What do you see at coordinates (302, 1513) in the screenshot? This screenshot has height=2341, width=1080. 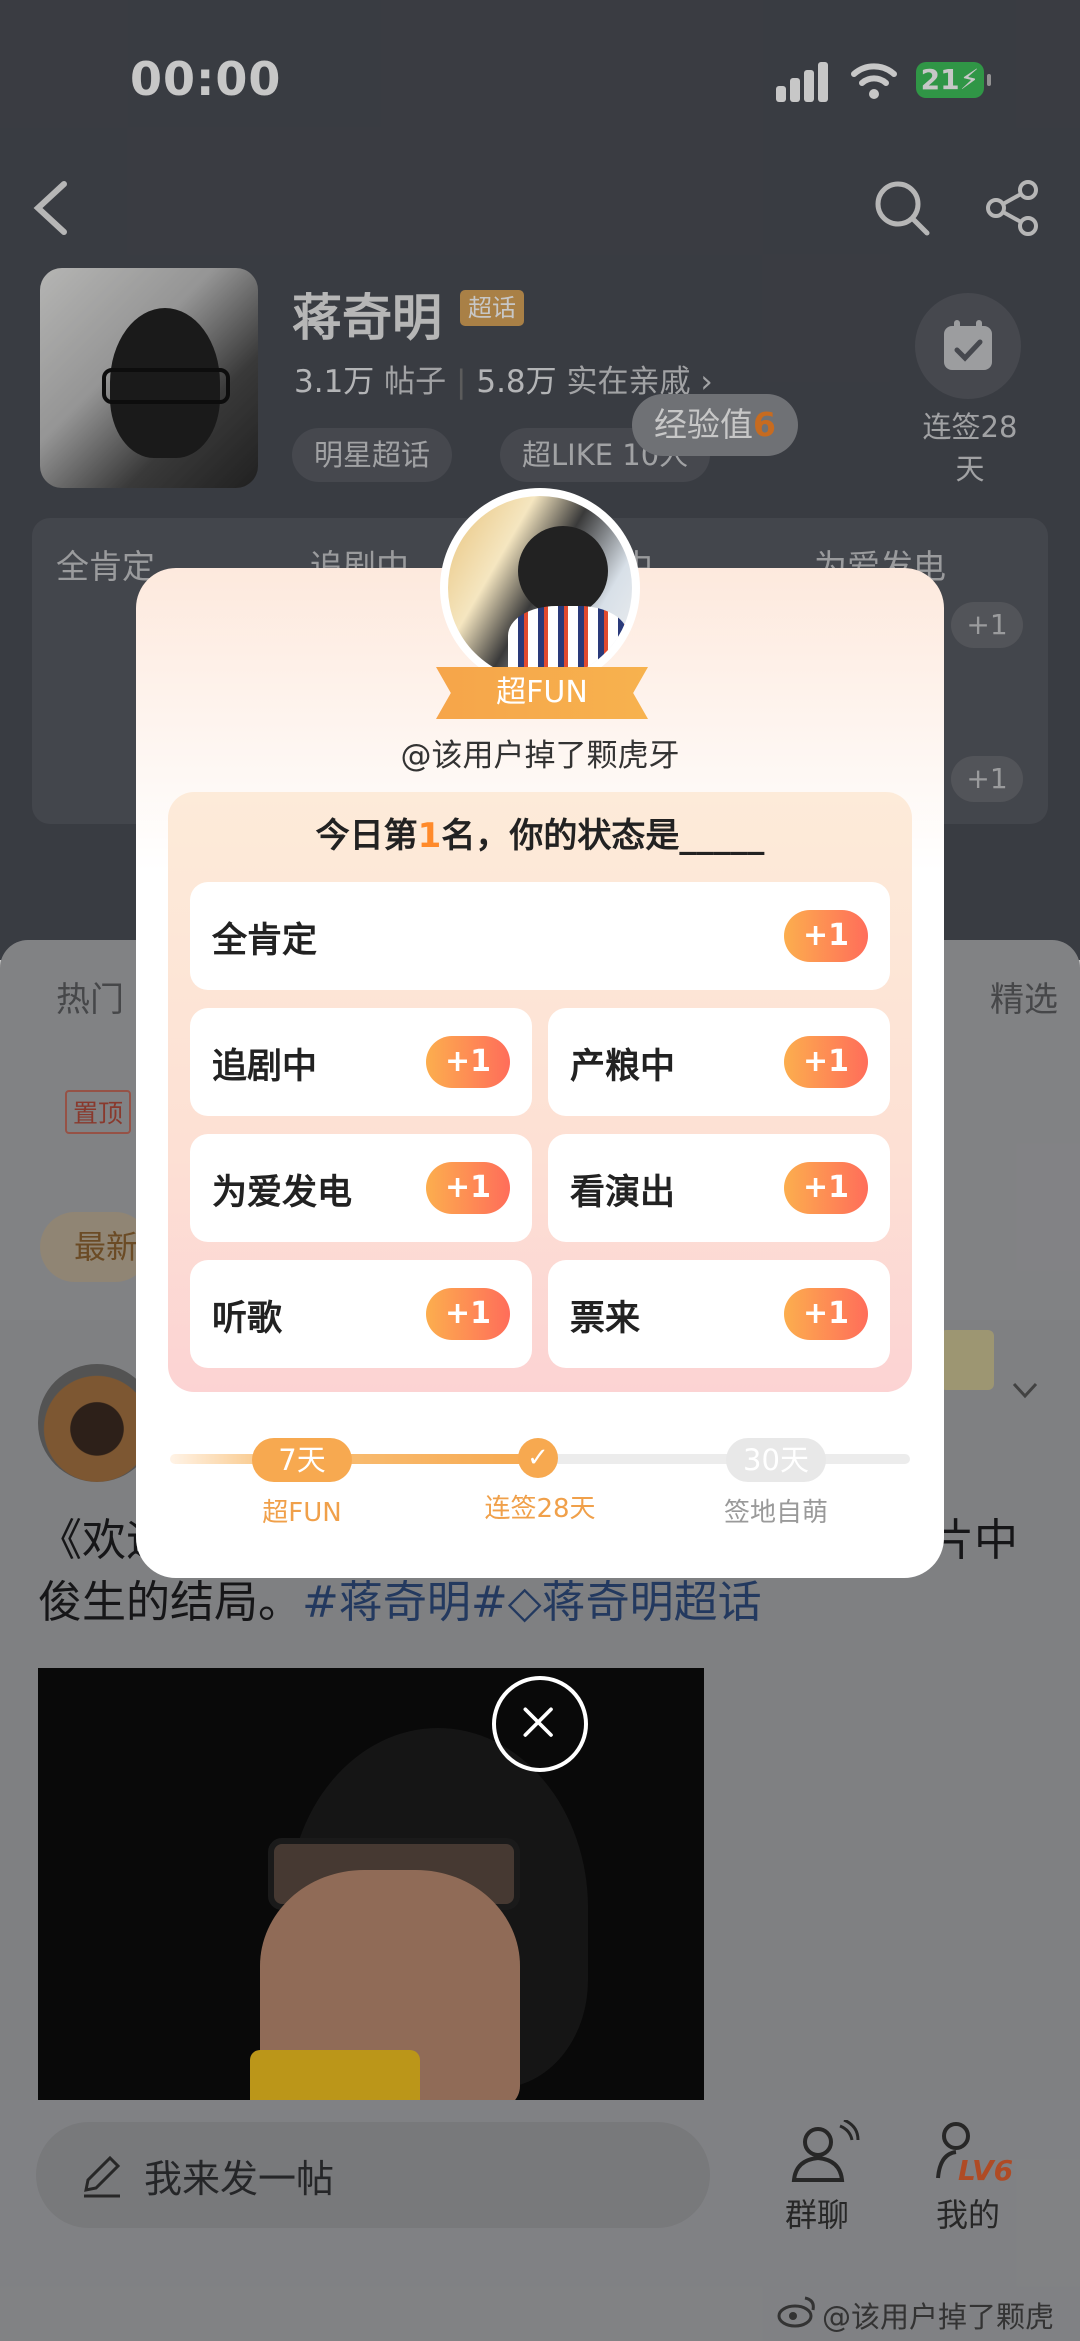 I see `milestone-7-label: 超FUN` at bounding box center [302, 1513].